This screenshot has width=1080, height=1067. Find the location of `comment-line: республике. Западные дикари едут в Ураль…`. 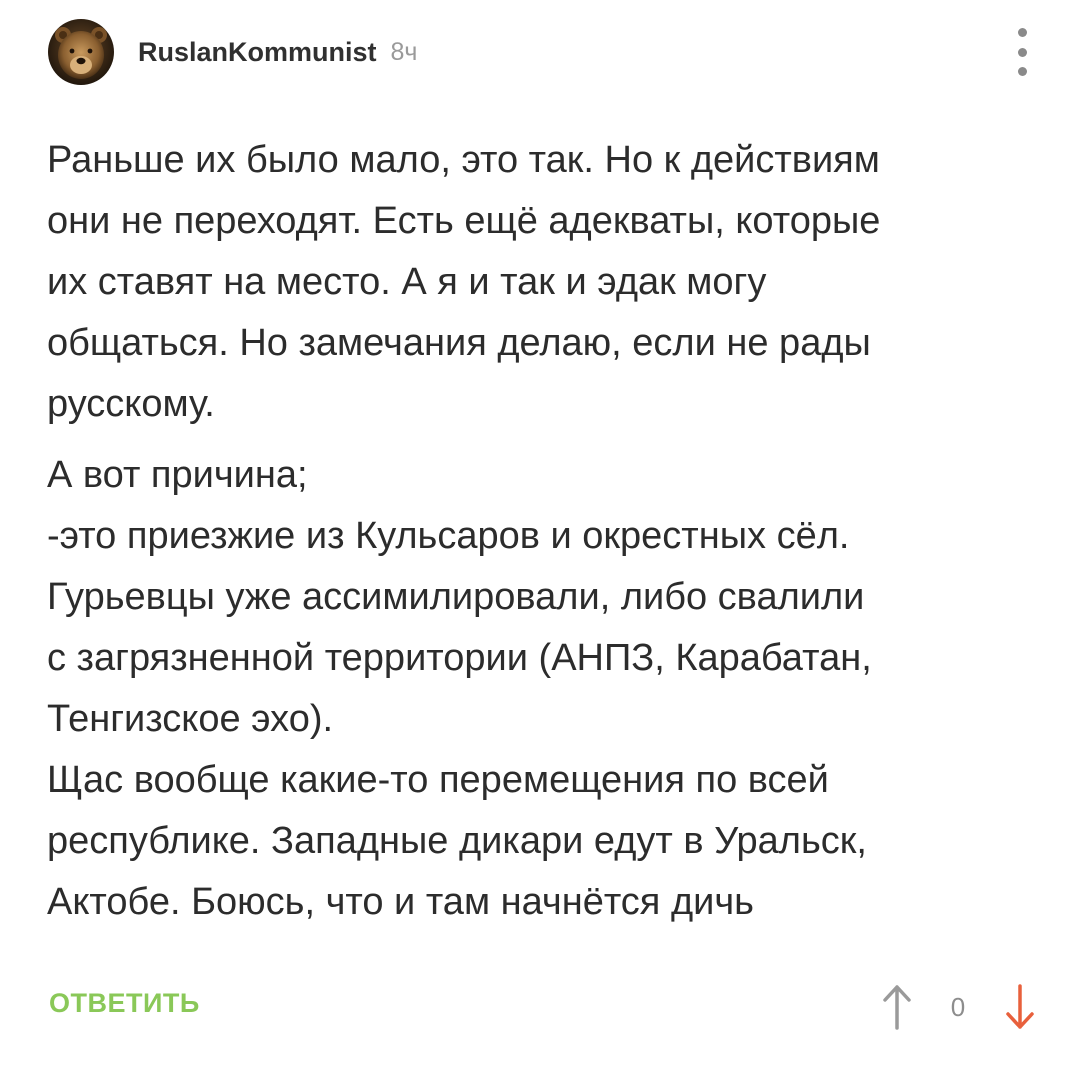

comment-line: республике. Западные дикари едут в Ураль… is located at coordinates (457, 841).